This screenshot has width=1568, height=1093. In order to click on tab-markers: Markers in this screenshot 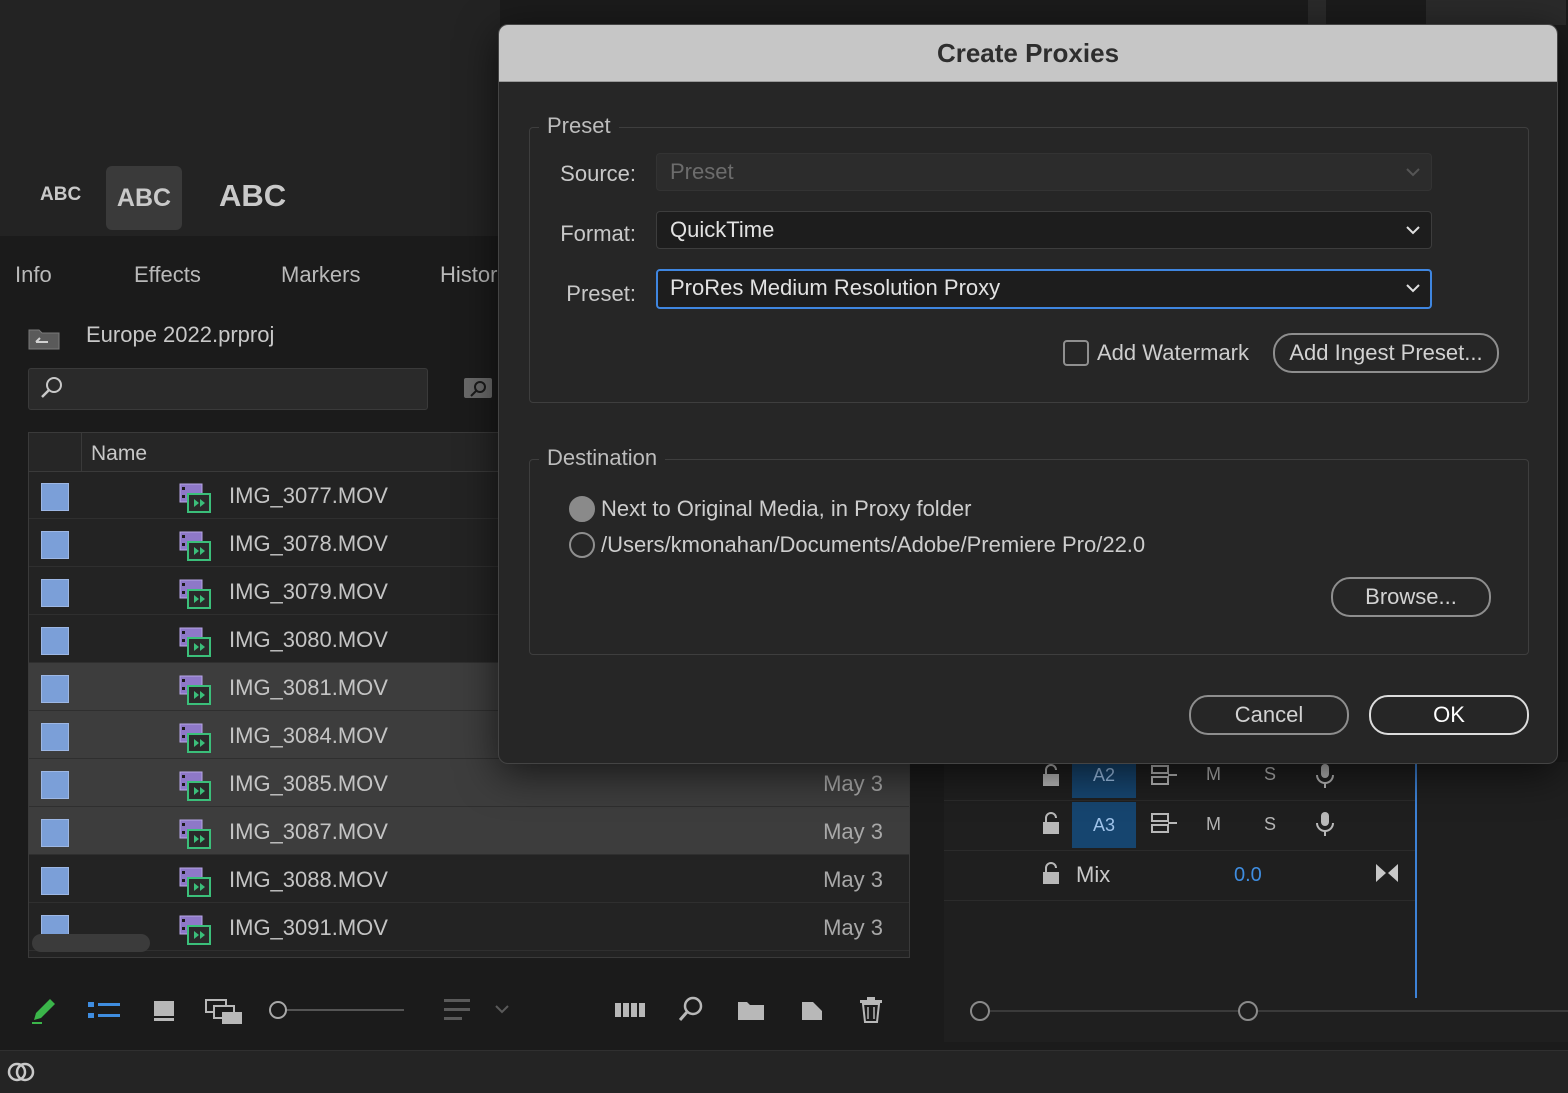, I will do `click(320, 275)`.